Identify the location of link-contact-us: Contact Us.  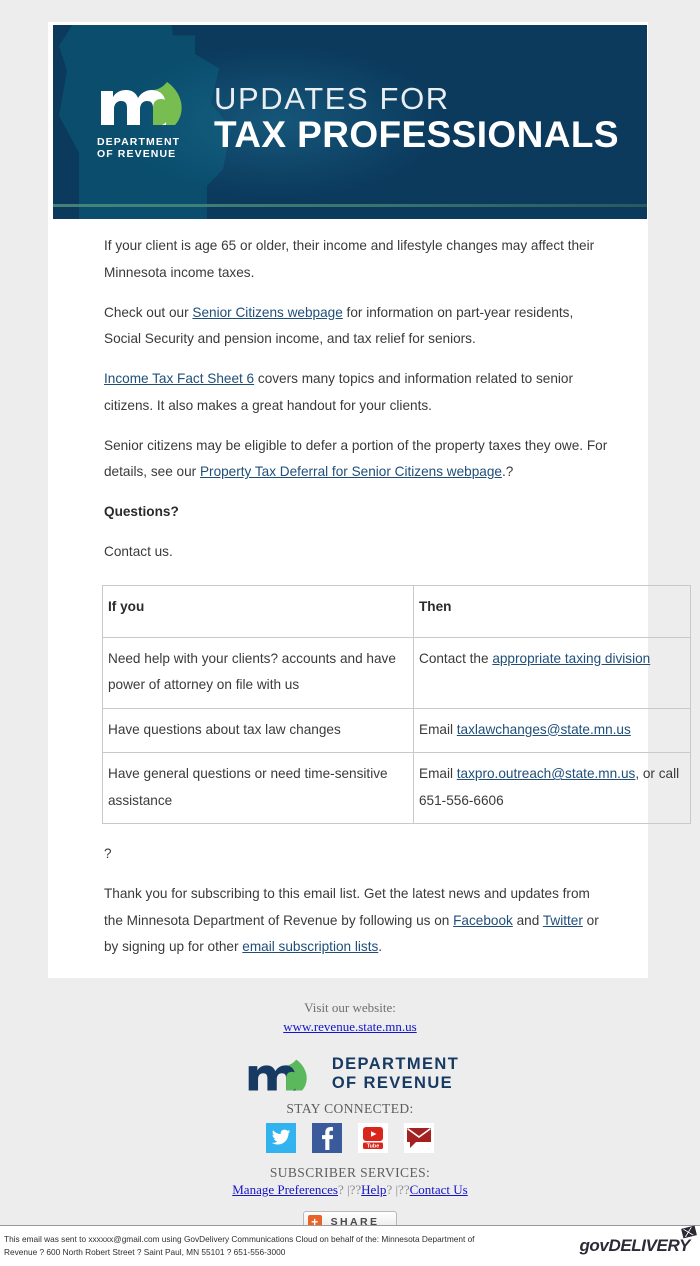
(439, 1189).